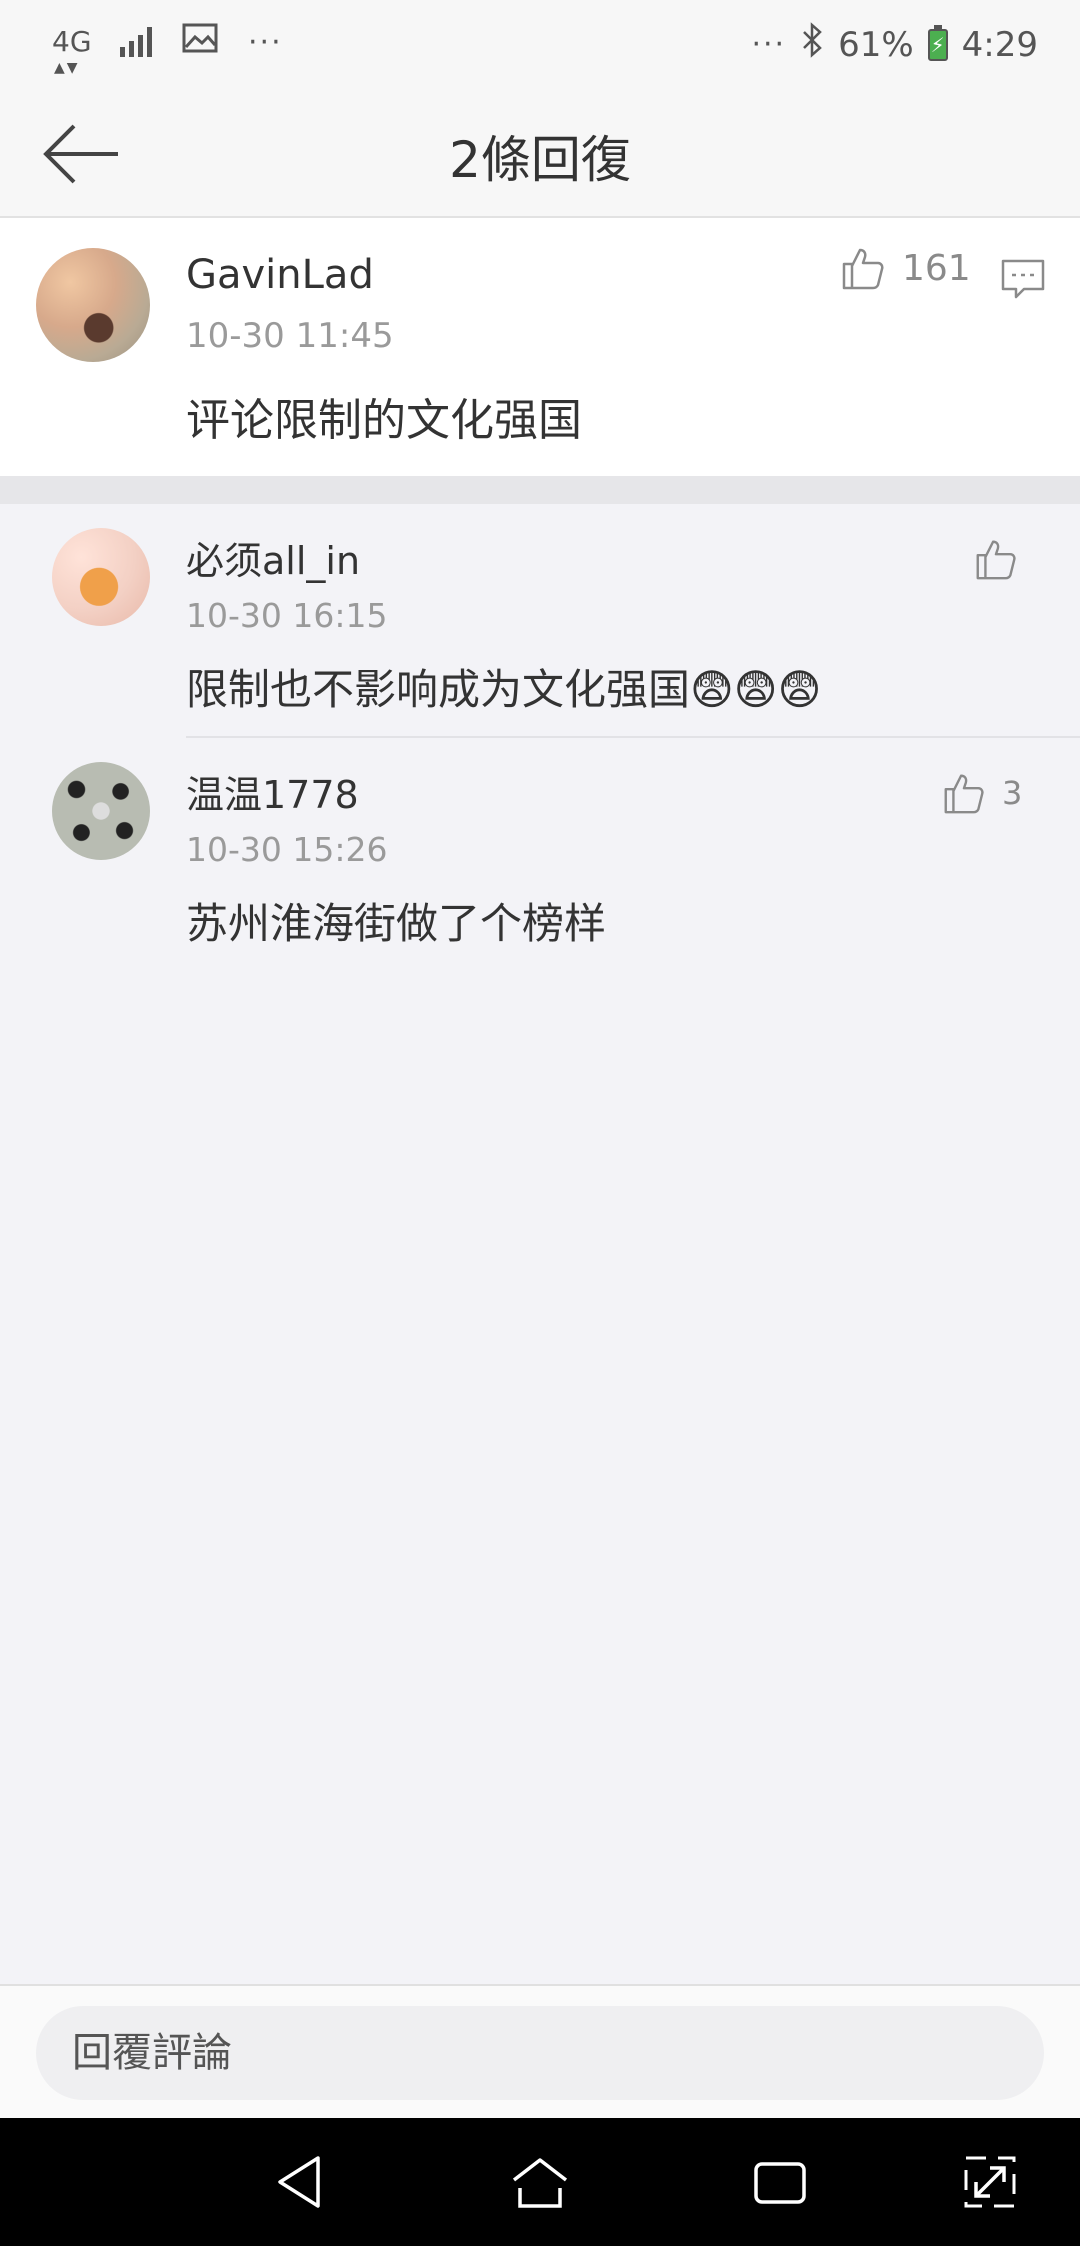  I want to click on battery-icon: ⚡, so click(937, 42).